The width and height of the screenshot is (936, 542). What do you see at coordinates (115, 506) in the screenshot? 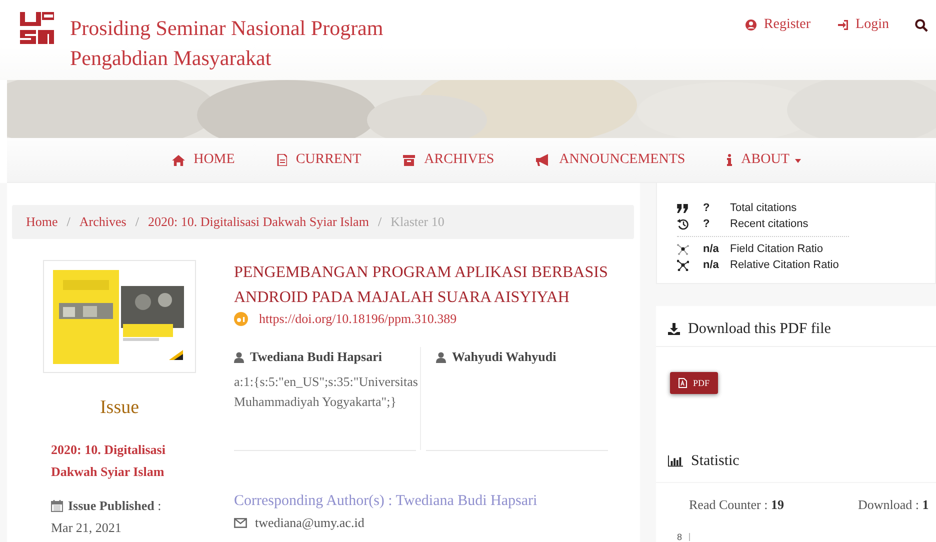
I see `issue-published-label: Issue Published :` at bounding box center [115, 506].